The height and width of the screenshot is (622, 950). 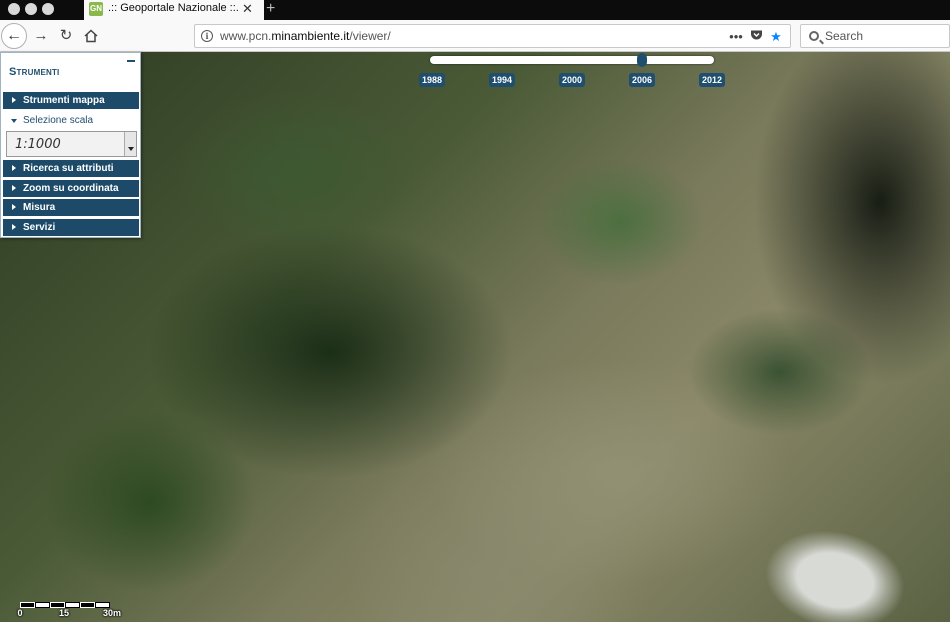 I want to click on info-icon: i, so click(x=207, y=36).